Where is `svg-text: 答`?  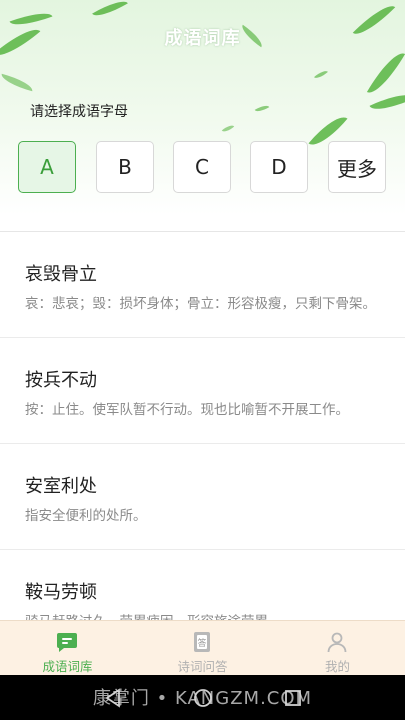 svg-text: 答 is located at coordinates (201, 643).